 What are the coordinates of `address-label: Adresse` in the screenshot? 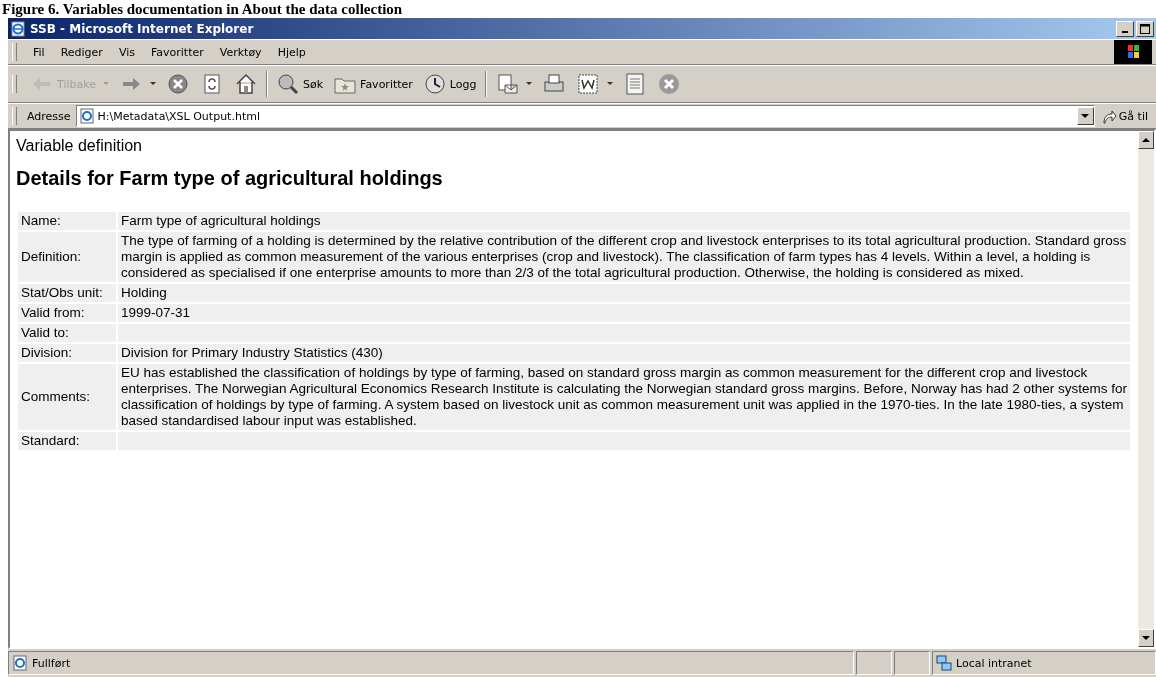 It's located at (49, 116).